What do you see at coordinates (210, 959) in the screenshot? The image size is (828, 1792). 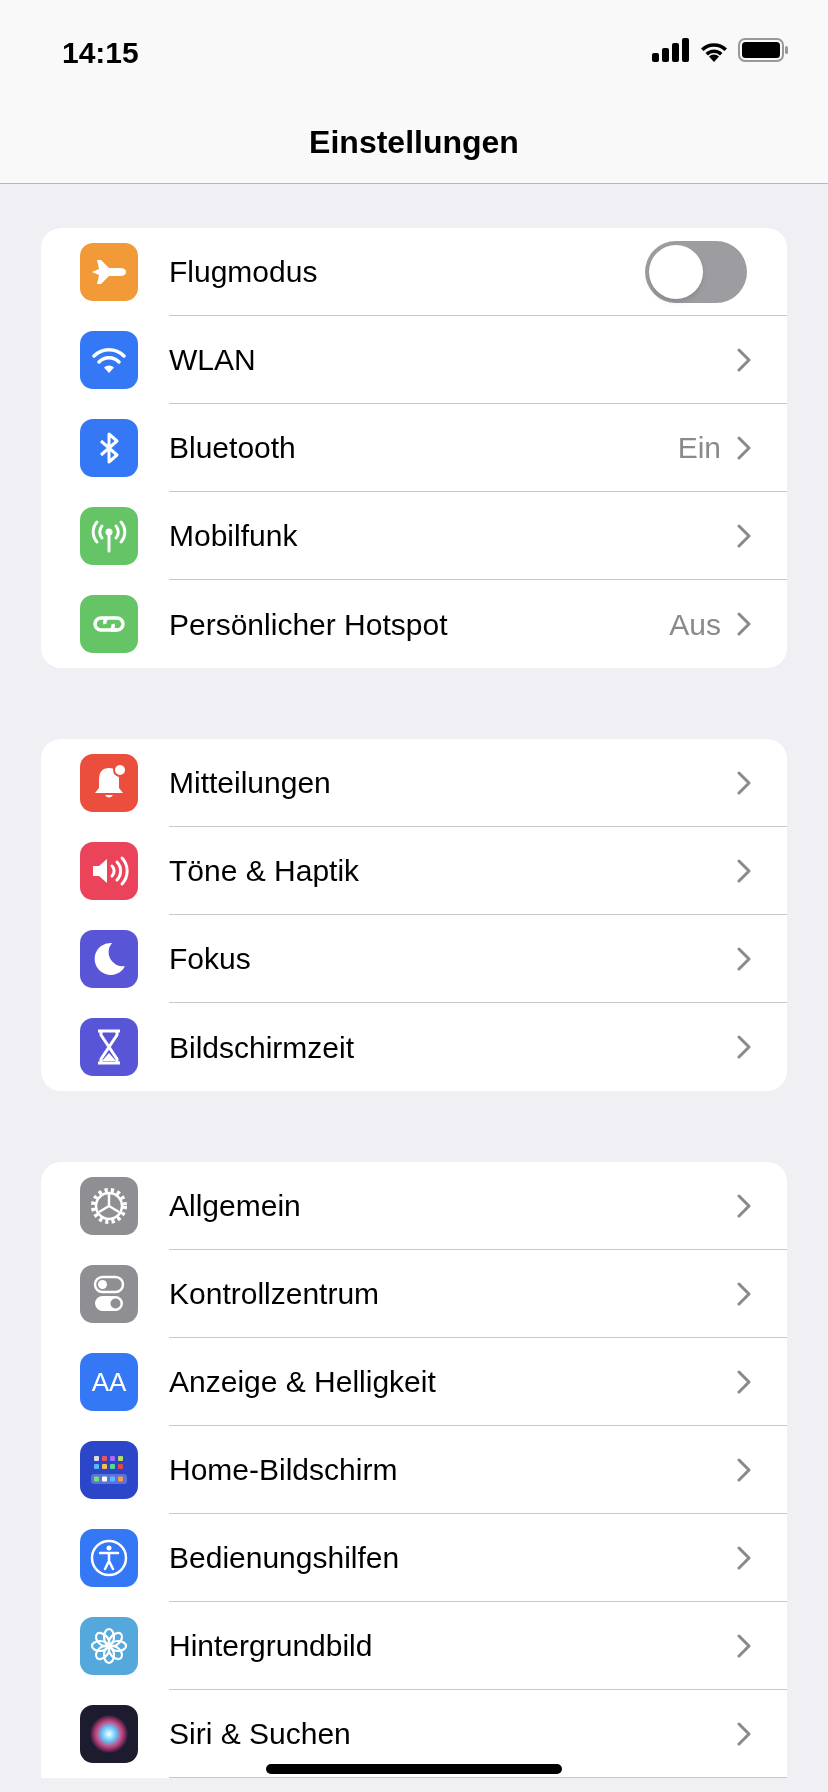 I see `setting-label: Fokus` at bounding box center [210, 959].